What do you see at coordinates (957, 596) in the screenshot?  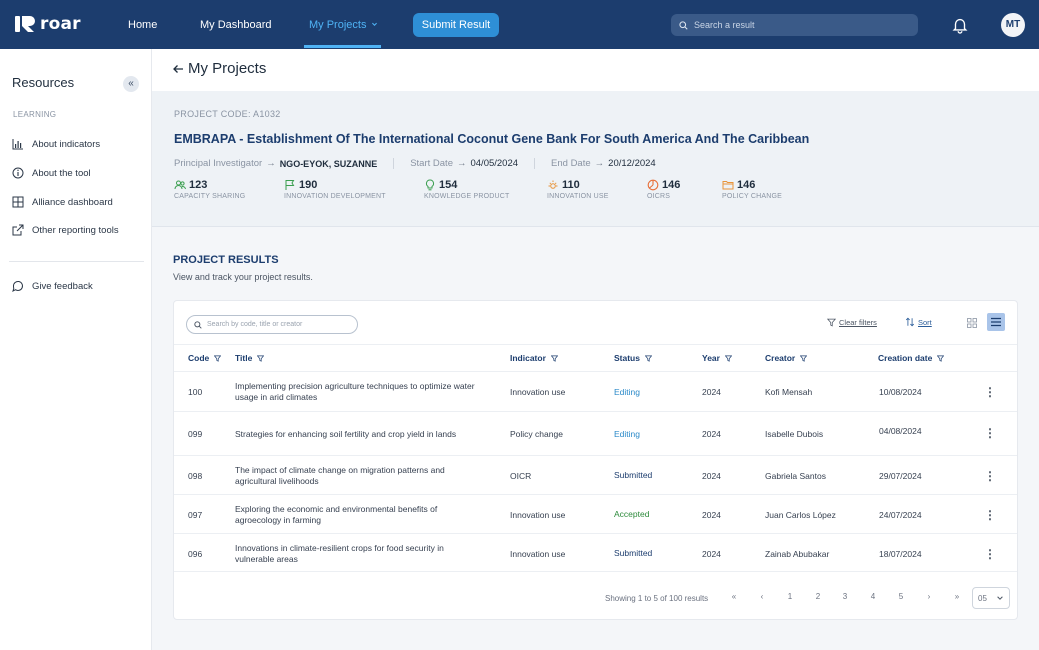 I see `last-page-button: »` at bounding box center [957, 596].